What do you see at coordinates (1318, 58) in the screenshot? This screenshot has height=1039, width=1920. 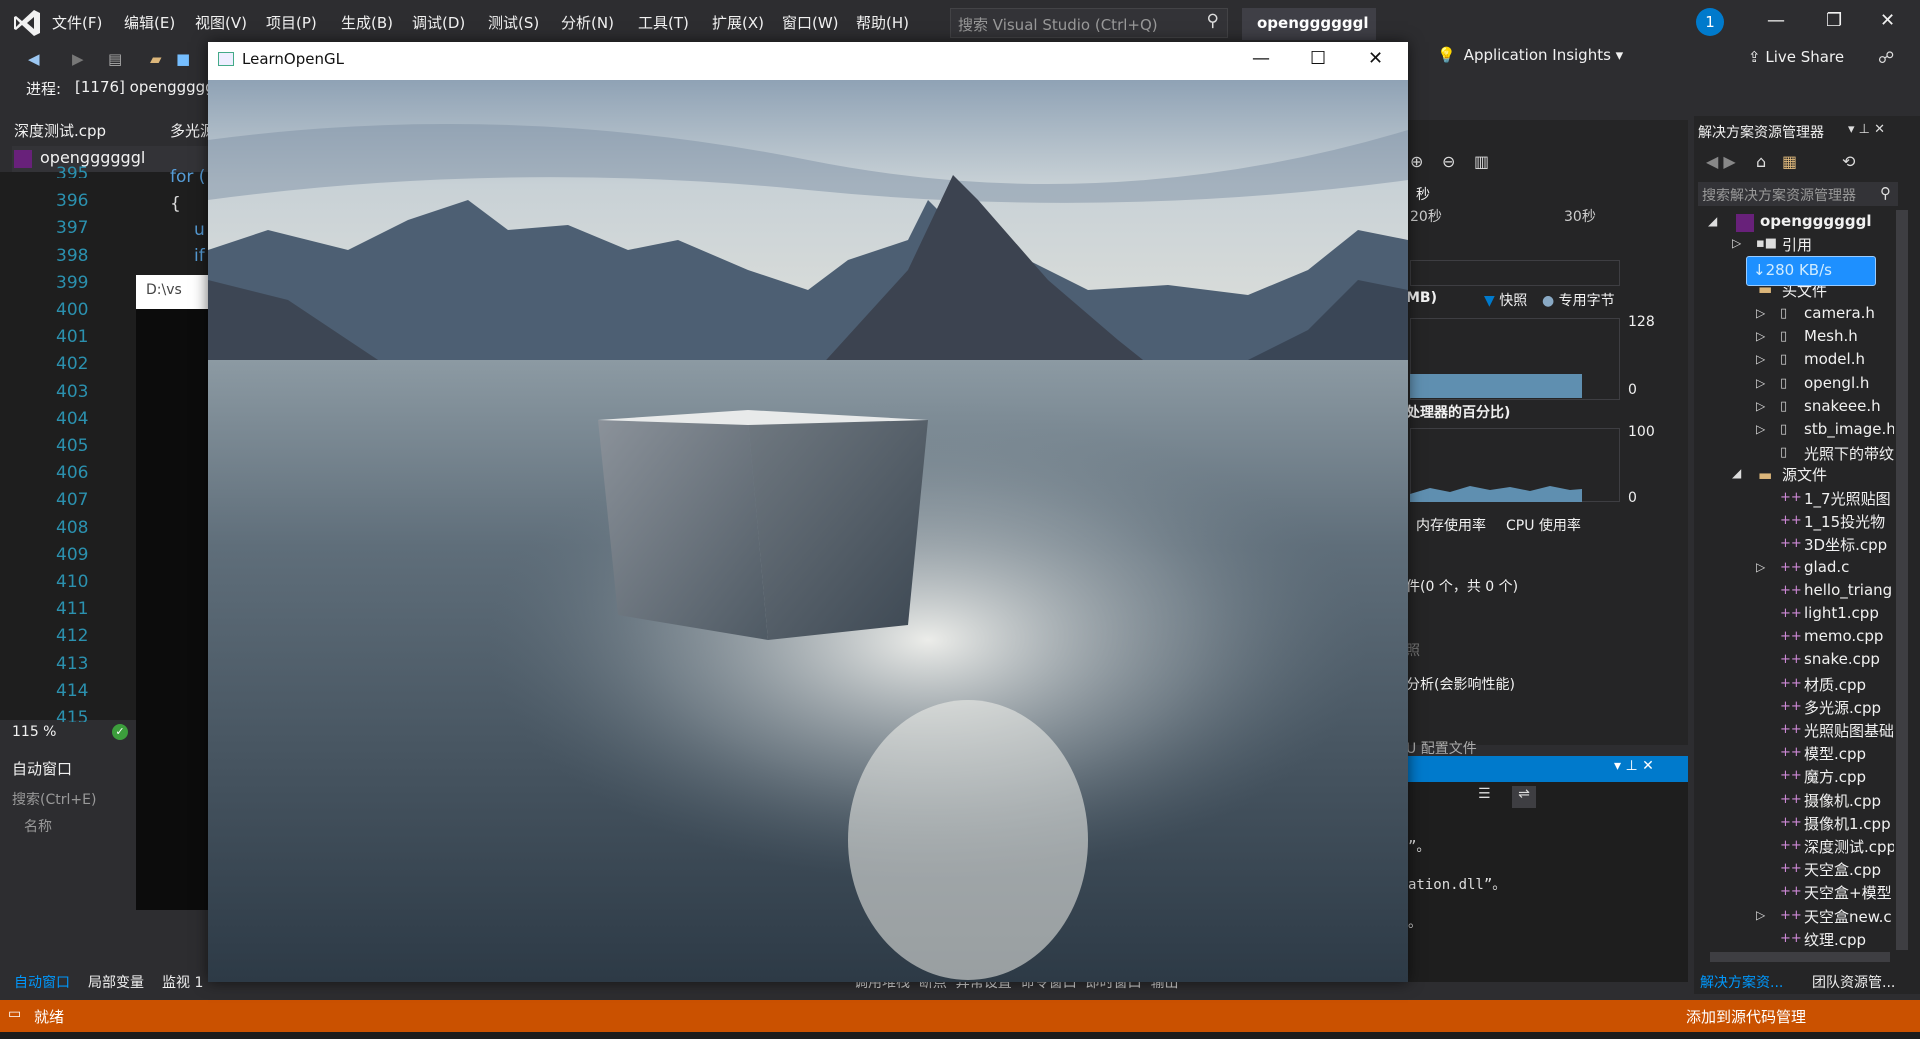 I see `gl-maximize-button: ☐` at bounding box center [1318, 58].